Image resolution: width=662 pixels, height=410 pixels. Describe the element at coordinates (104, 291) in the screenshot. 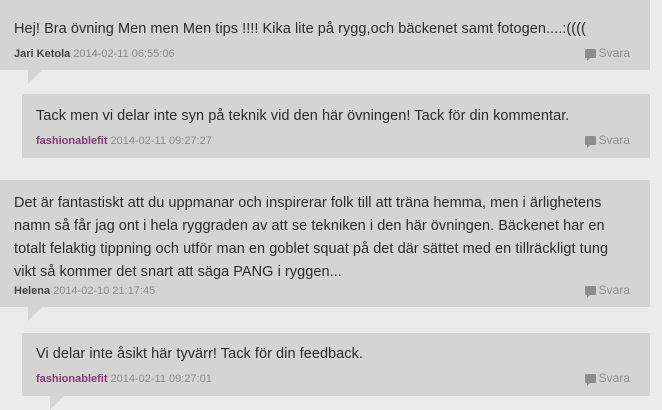

I see `comment-date: 2014-02-10 21:17:45` at that location.